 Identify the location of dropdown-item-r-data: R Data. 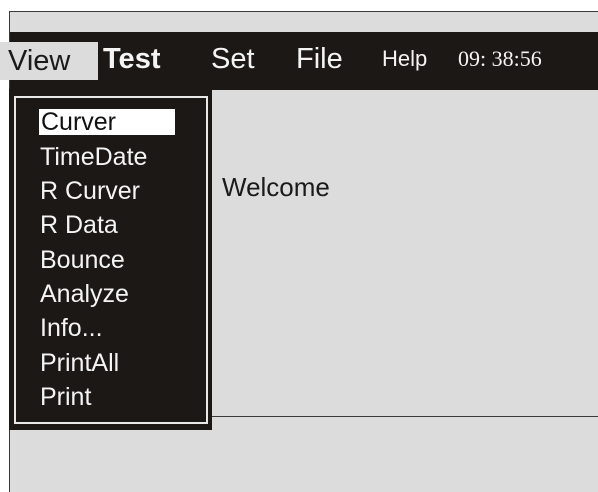
(79, 225).